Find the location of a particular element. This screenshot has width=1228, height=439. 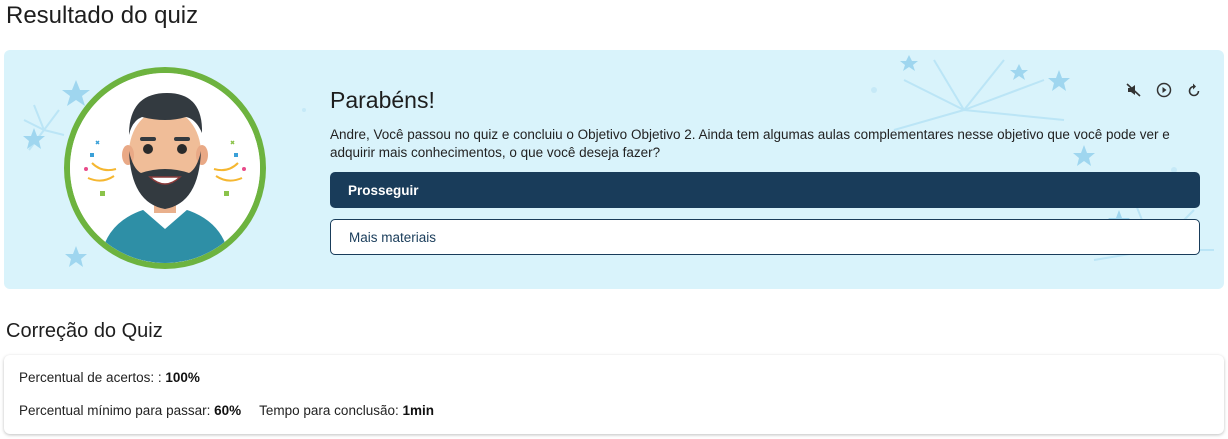

time-value: 1min is located at coordinates (418, 410).